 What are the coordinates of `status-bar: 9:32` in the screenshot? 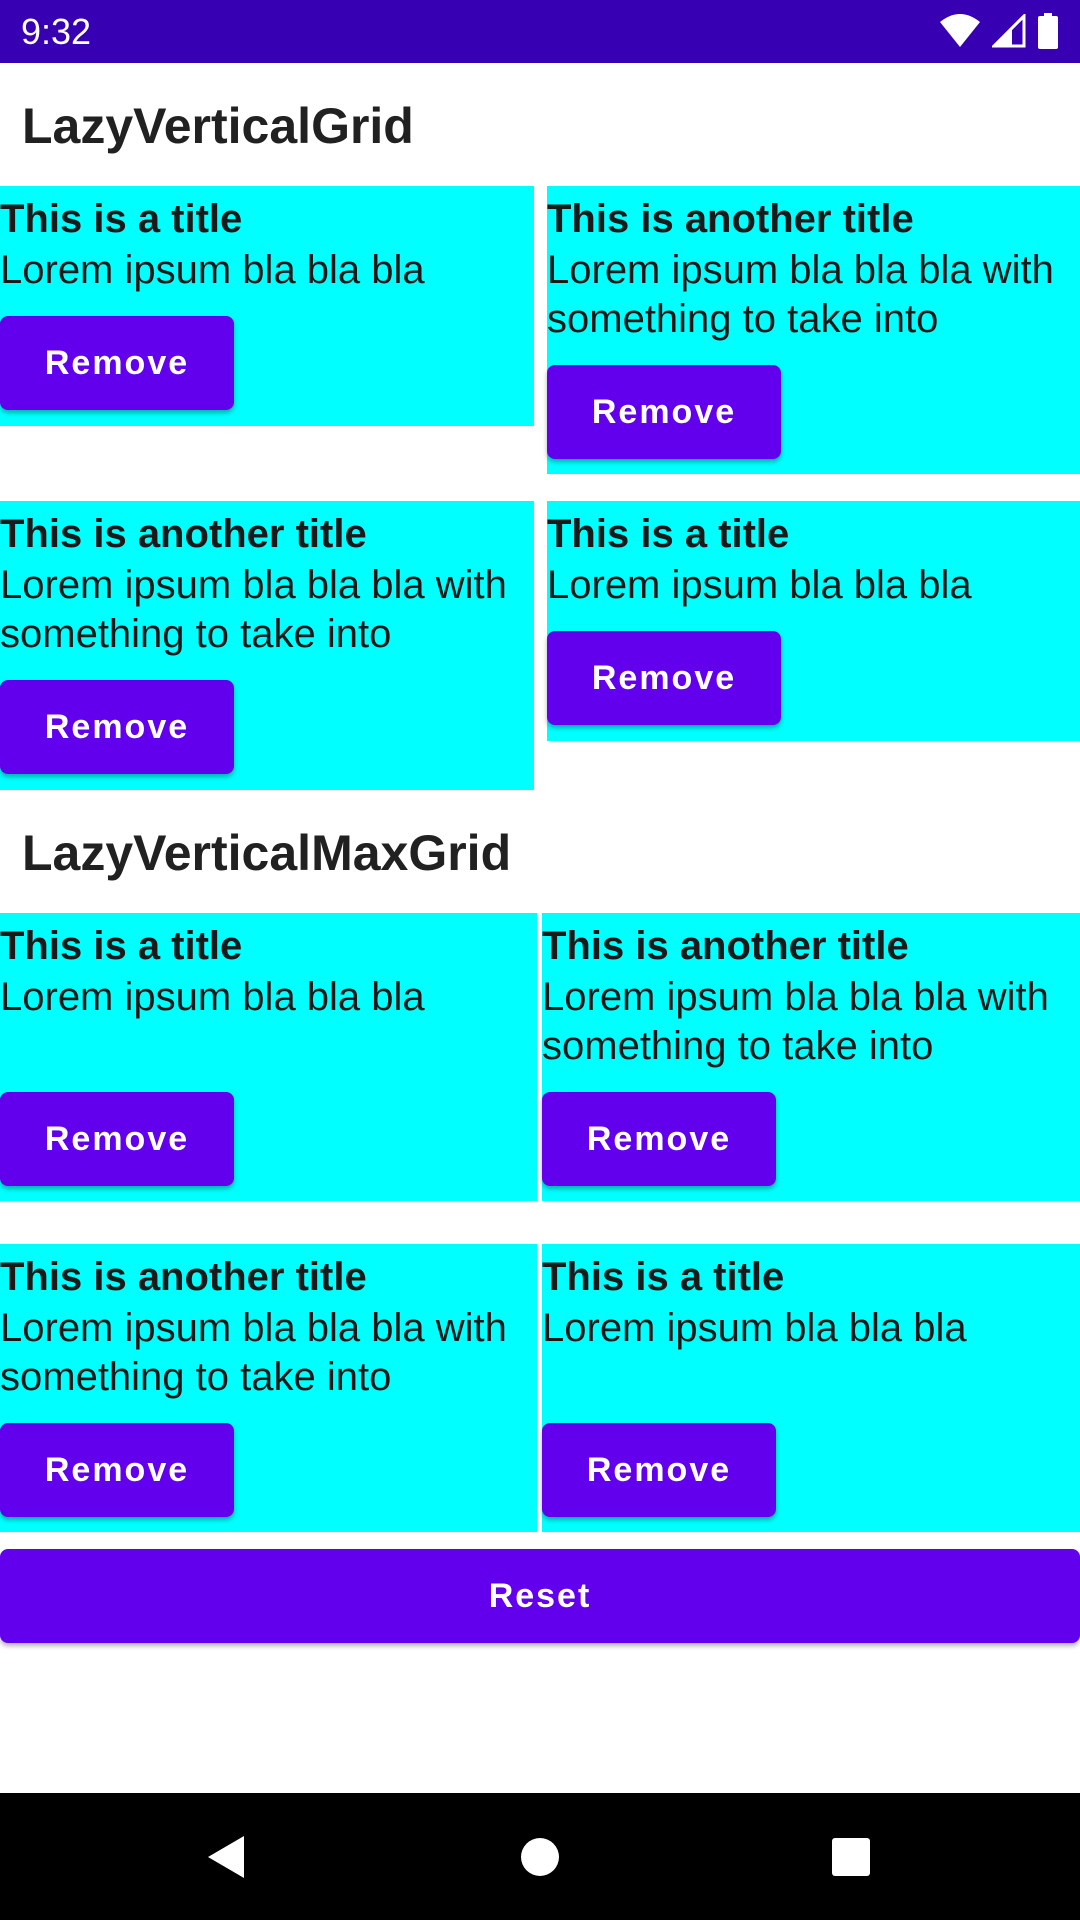 It's located at (540, 31).